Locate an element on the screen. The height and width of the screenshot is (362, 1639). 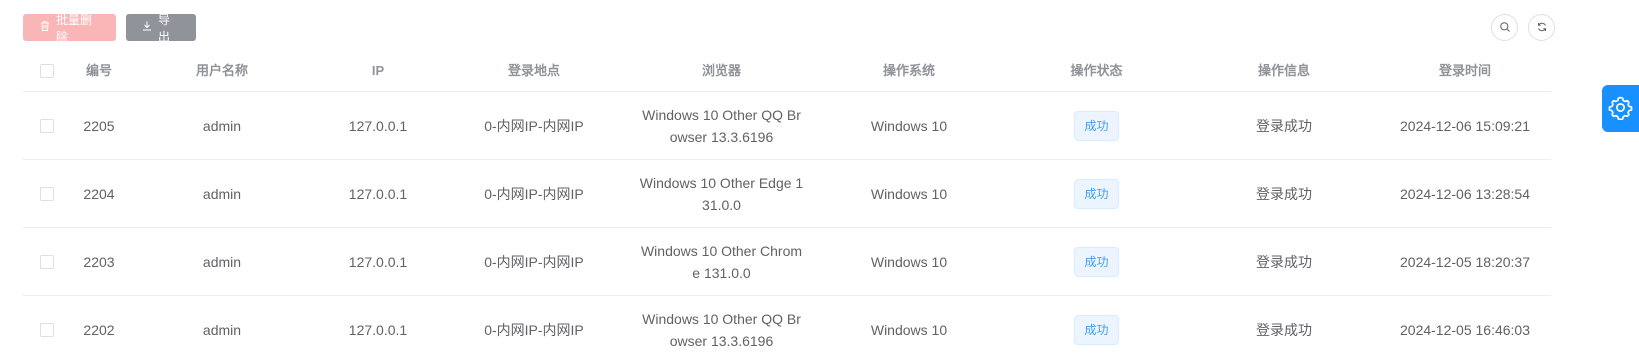
cell-id: 2202 is located at coordinates (99, 329).